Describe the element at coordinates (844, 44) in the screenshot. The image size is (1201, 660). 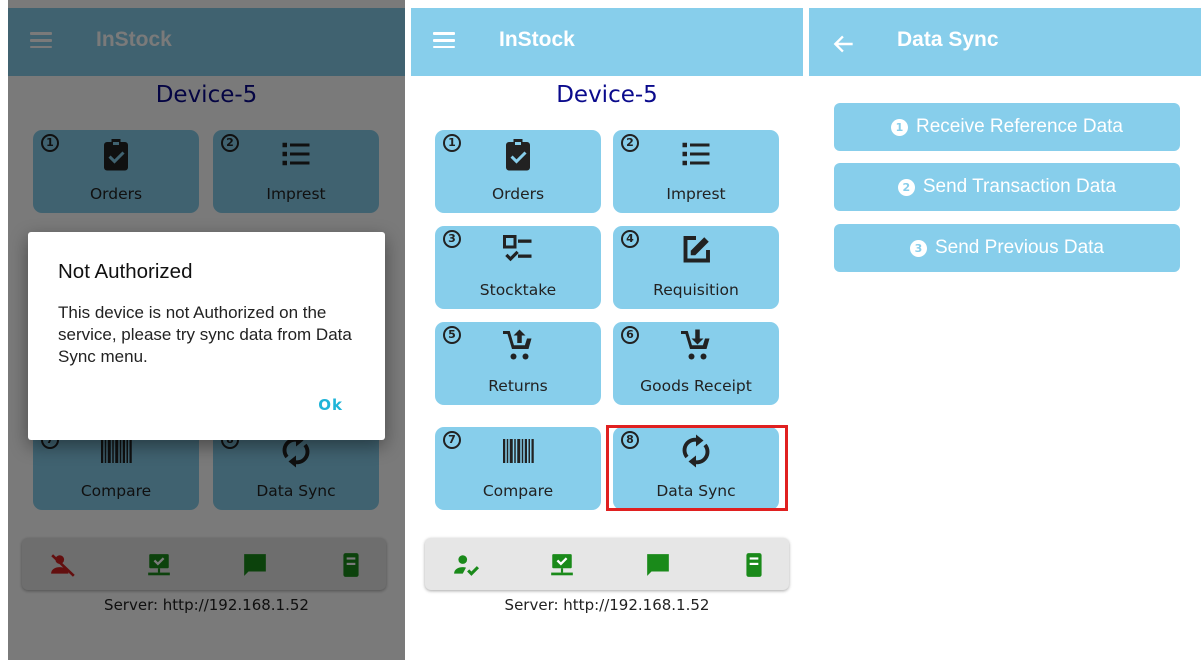
I see `back-arrow-icon` at that location.